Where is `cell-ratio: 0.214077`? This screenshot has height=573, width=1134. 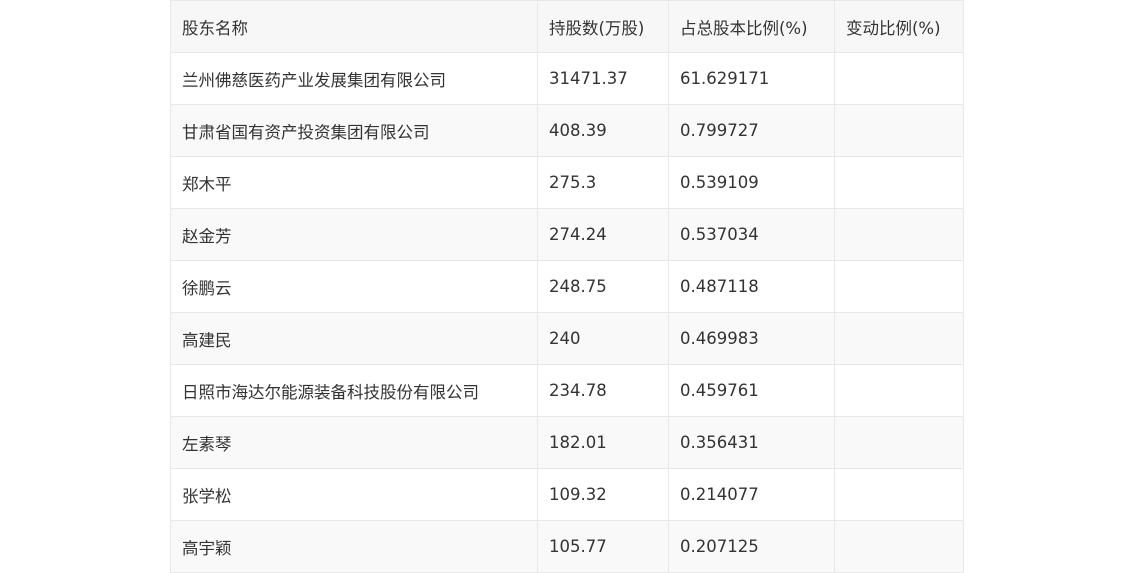 cell-ratio: 0.214077 is located at coordinates (751, 494).